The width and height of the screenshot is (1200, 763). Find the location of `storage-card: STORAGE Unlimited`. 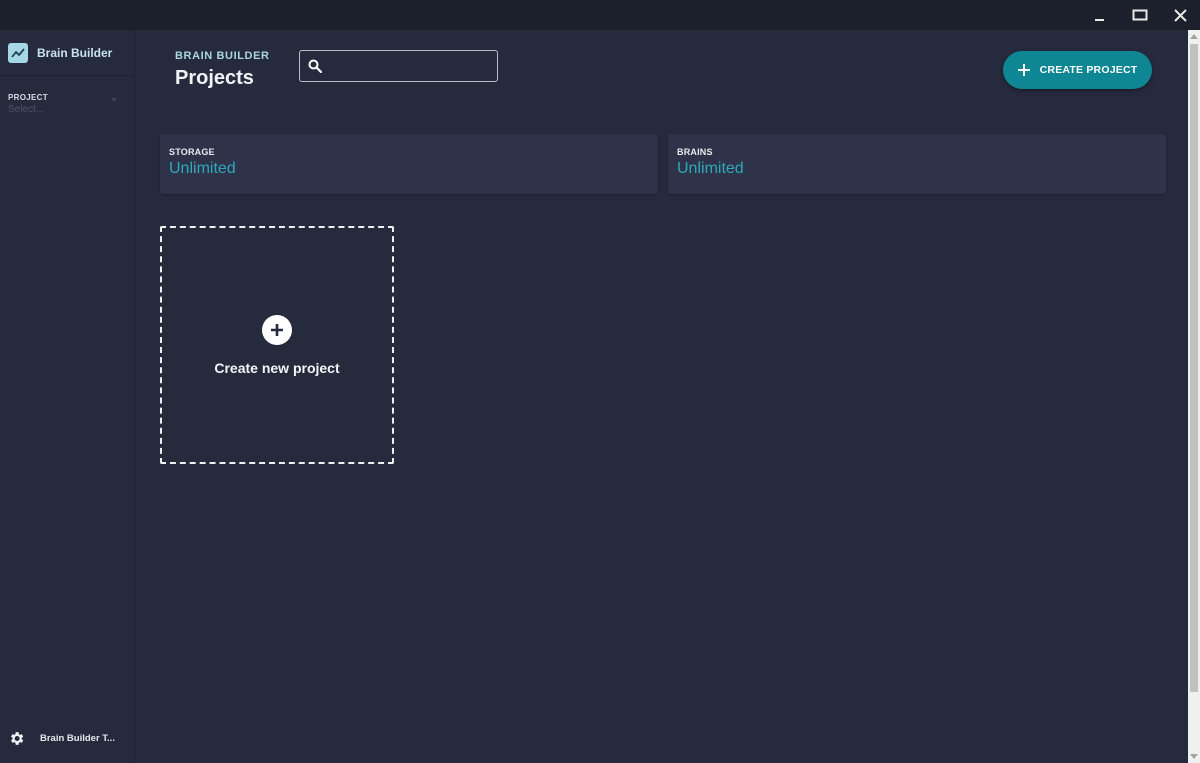

storage-card: STORAGE Unlimited is located at coordinates (409, 164).